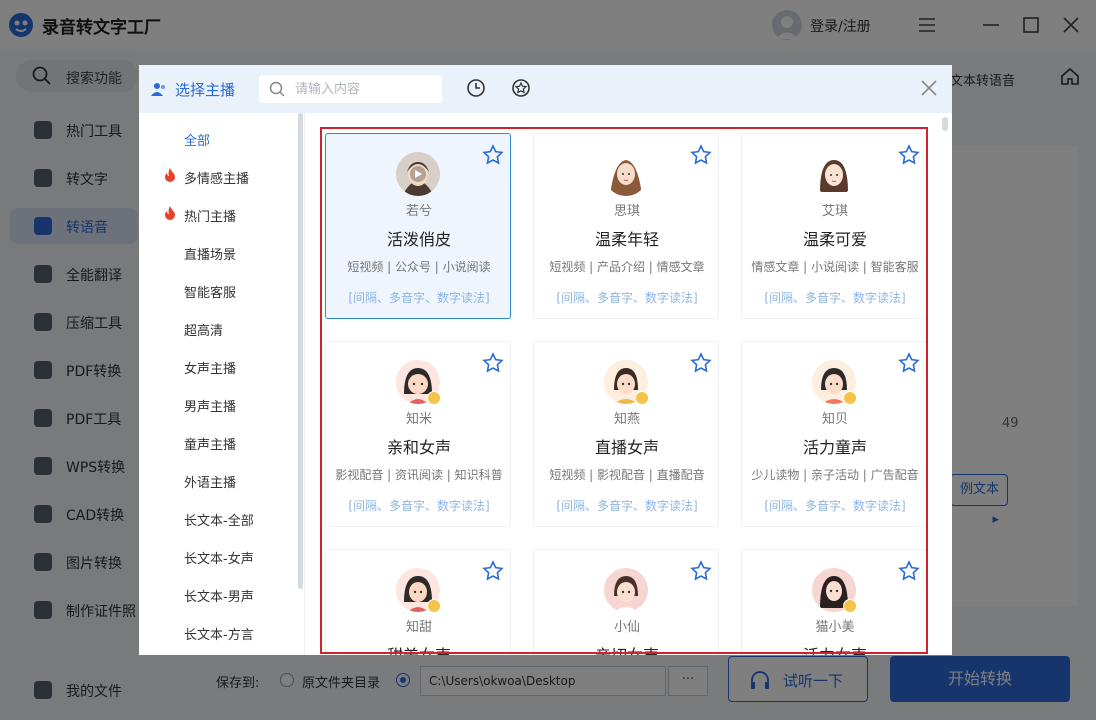  Describe the element at coordinates (418, 239) in the screenshot. I see `voice-style: 活泼俏皮` at that location.